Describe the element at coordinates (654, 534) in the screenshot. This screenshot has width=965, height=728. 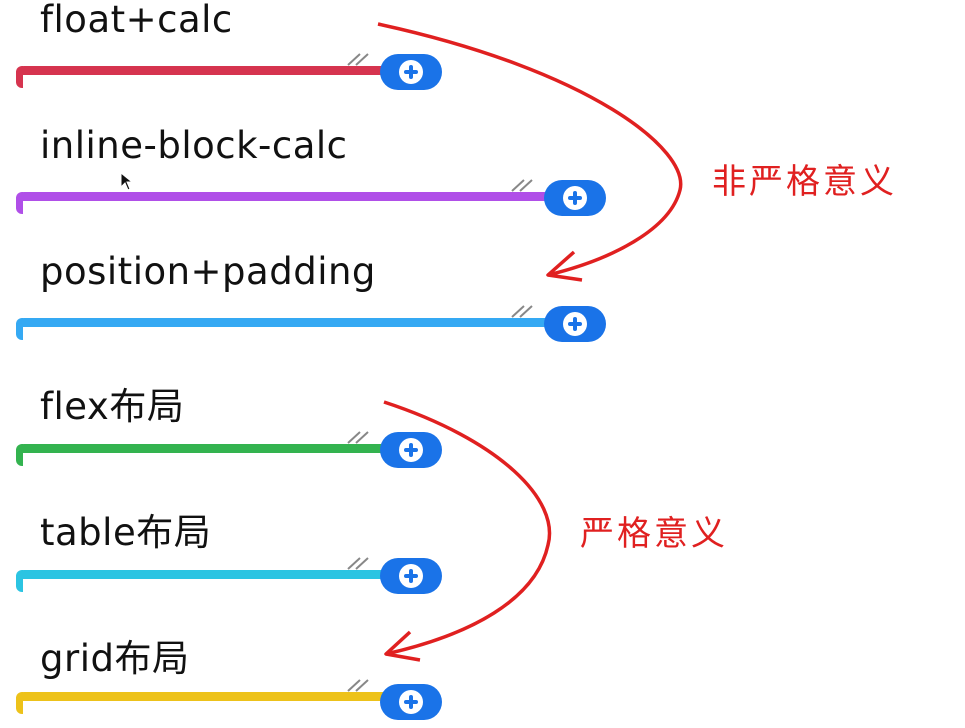
I see `strict-label: 严格意义` at that location.